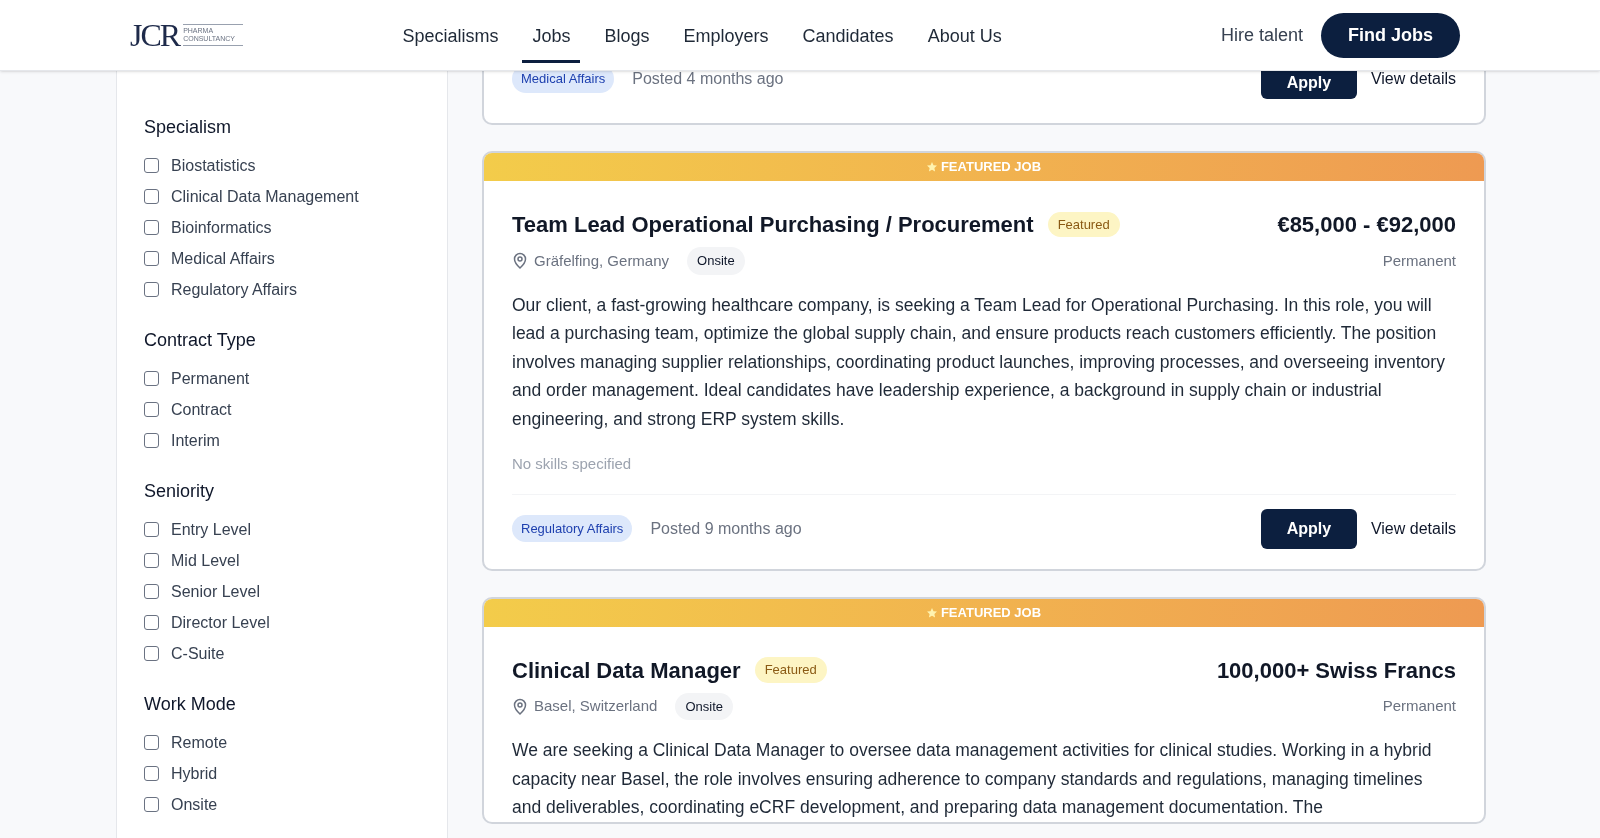 The image size is (1600, 838). Describe the element at coordinates (1261, 35) in the screenshot. I see `hire-talent-link: Hire talent` at that location.